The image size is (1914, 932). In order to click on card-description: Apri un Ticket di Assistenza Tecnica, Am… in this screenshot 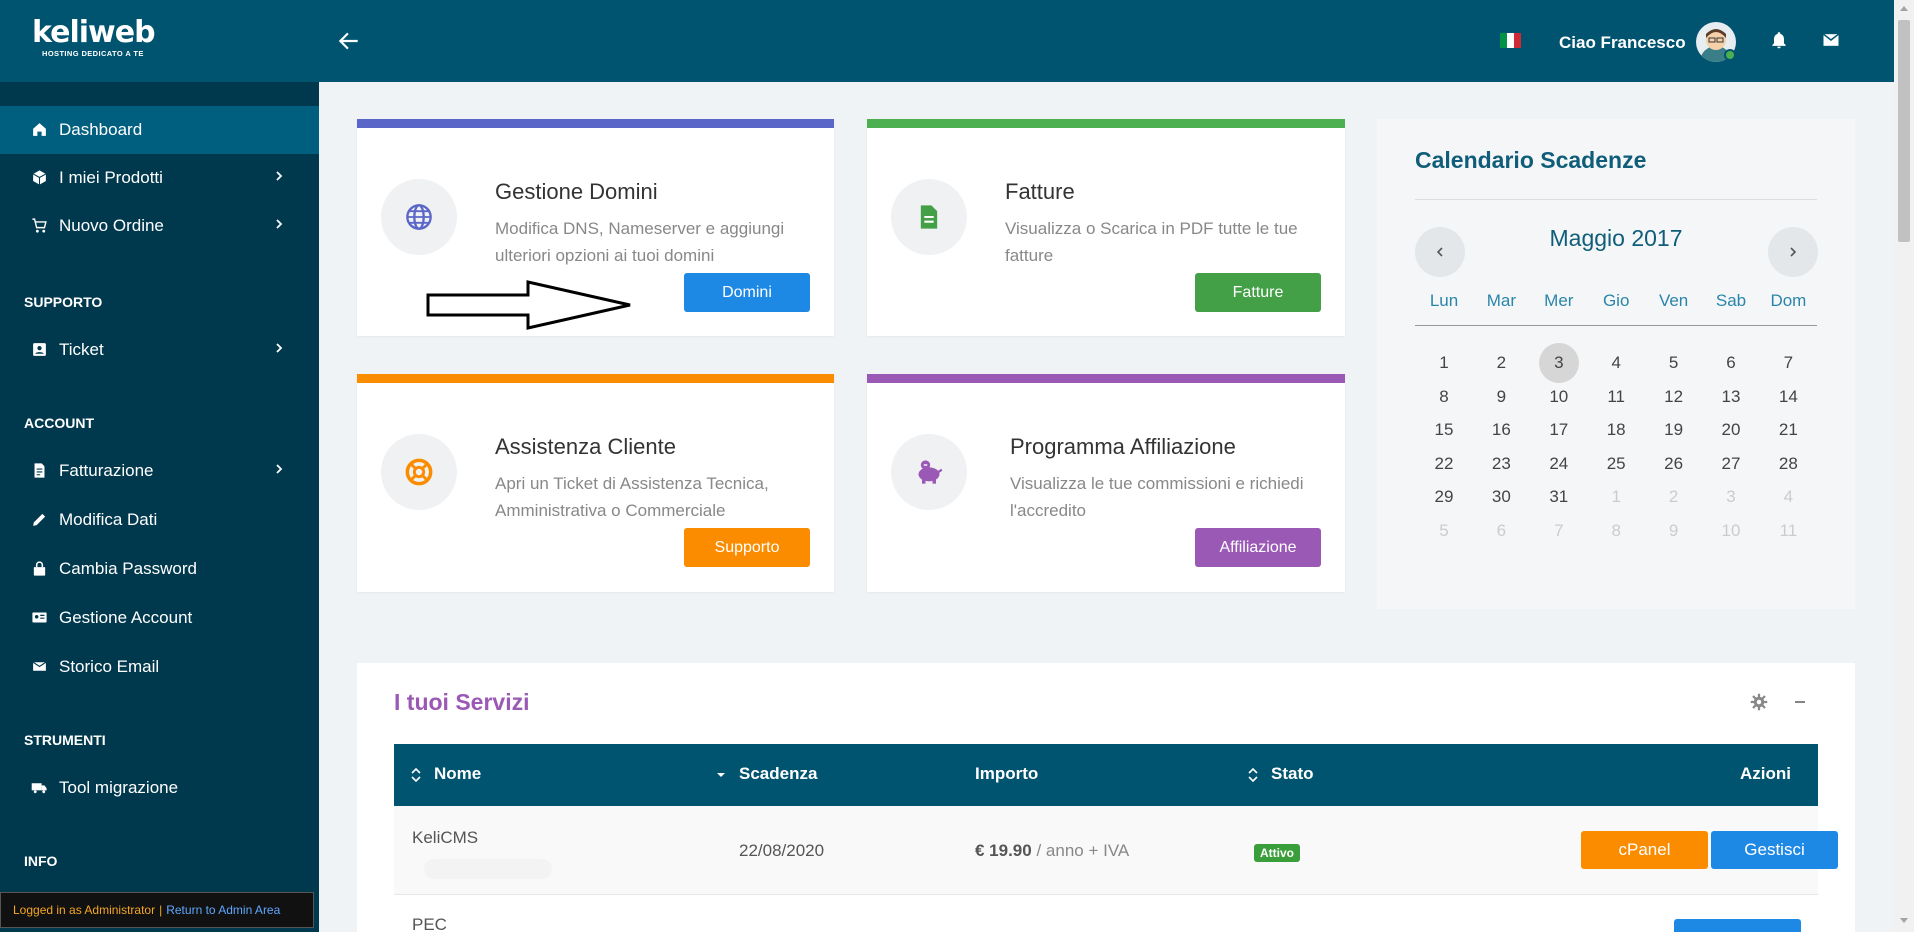, I will do `click(632, 497)`.